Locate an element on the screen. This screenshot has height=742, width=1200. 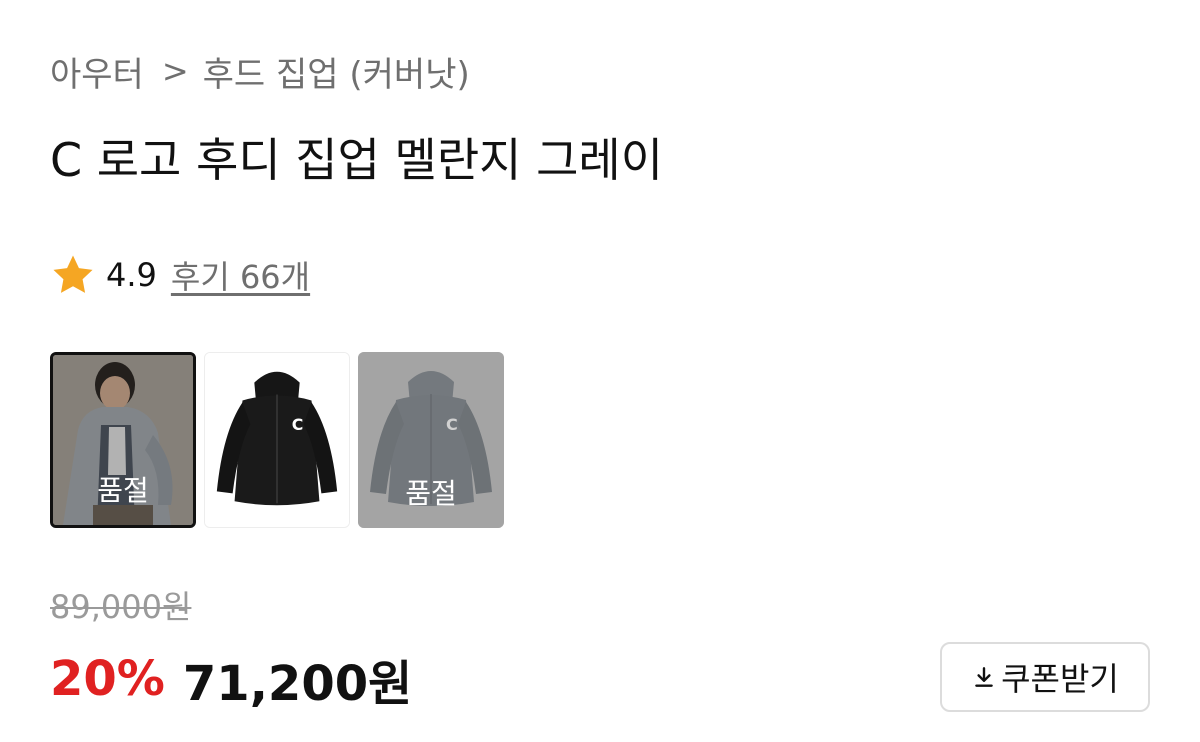
discount-rate: 20% is located at coordinates (107, 679).